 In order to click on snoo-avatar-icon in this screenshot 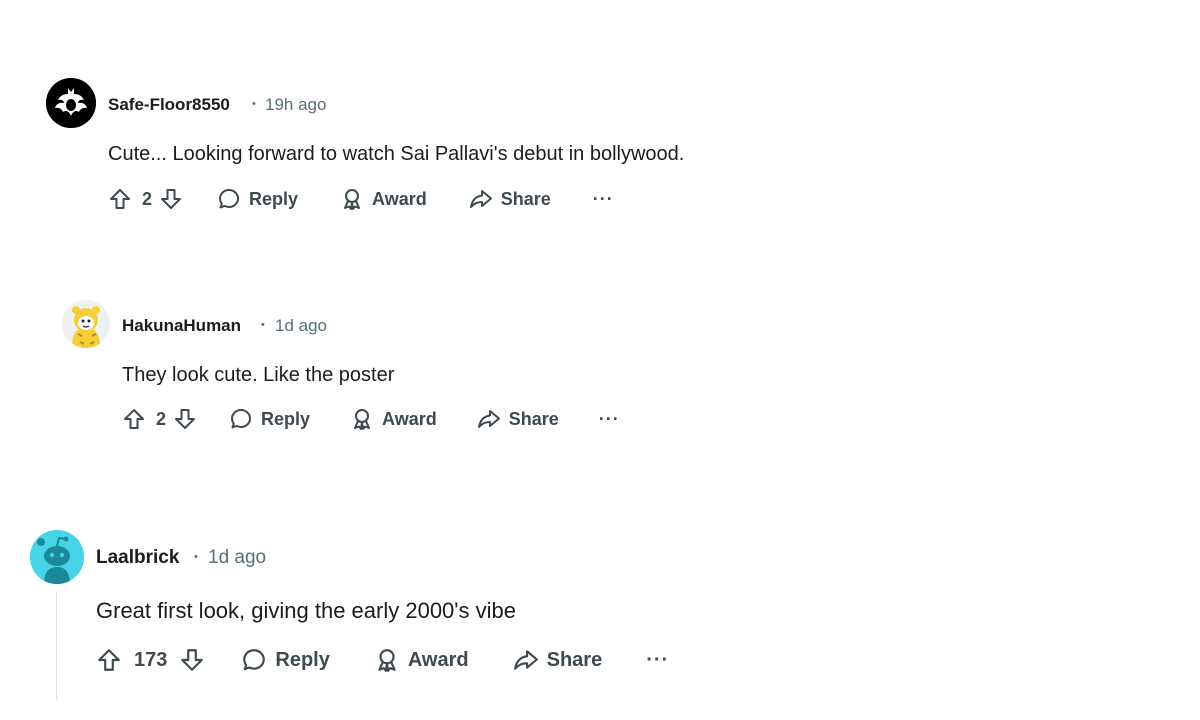, I will do `click(57, 557)`.